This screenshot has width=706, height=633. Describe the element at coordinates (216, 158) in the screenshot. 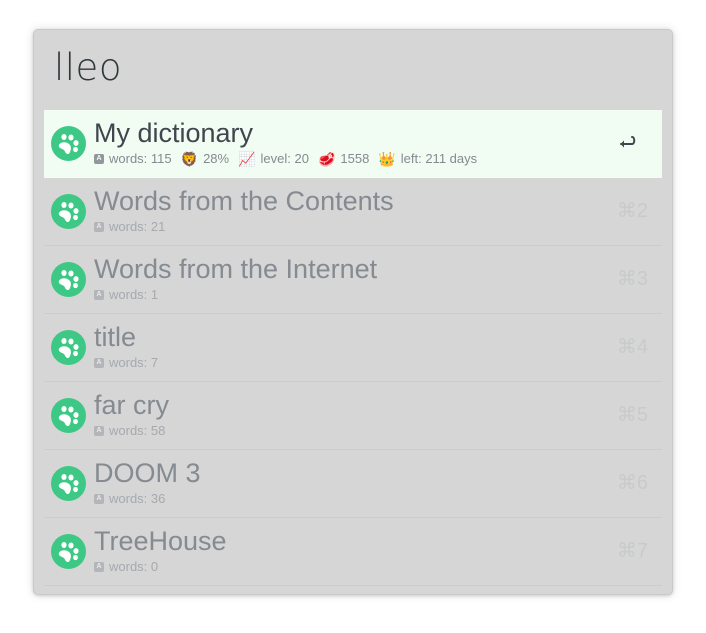

I see `progress-percent: 28%` at that location.